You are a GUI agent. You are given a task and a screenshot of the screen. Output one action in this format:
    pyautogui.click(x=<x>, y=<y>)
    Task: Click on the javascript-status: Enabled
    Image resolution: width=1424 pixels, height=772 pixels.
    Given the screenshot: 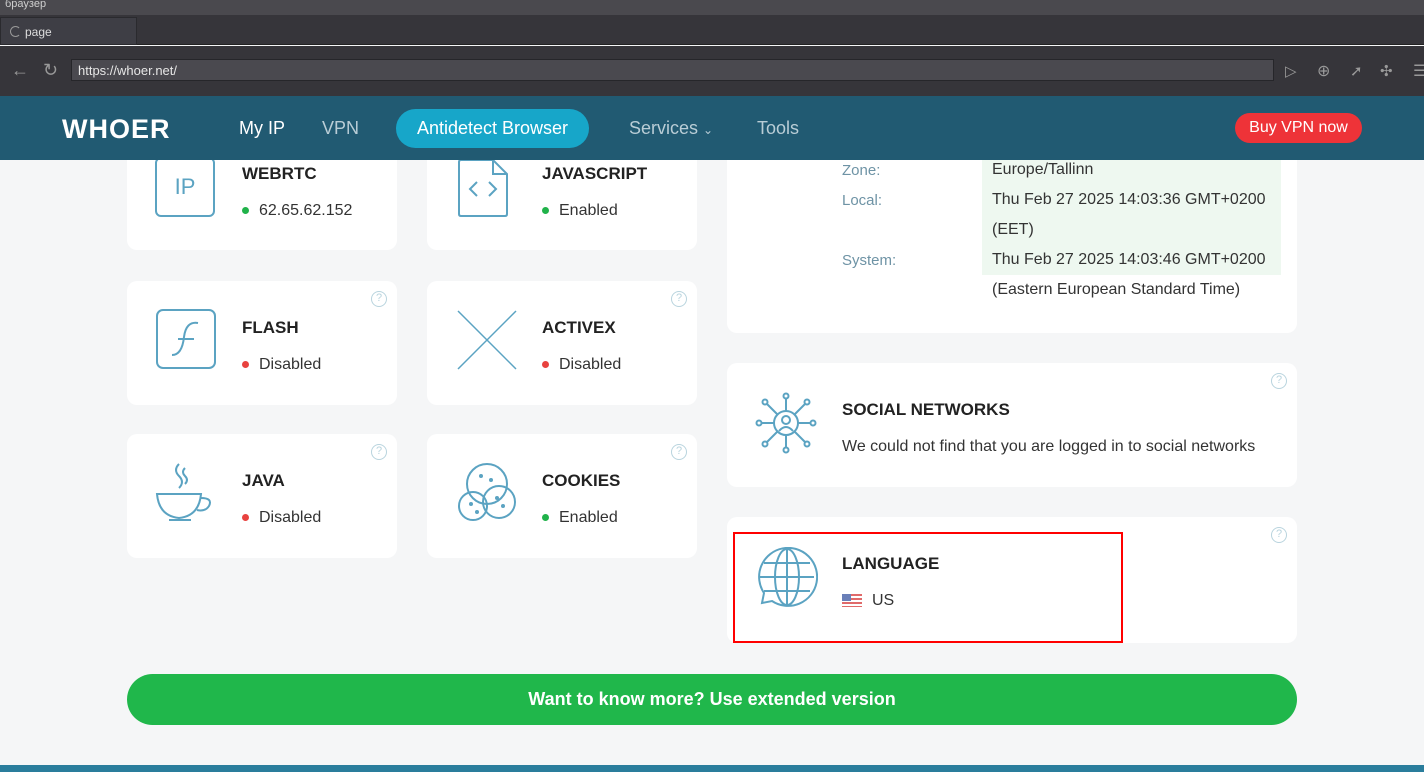 What is the action you would take?
    pyautogui.click(x=588, y=210)
    